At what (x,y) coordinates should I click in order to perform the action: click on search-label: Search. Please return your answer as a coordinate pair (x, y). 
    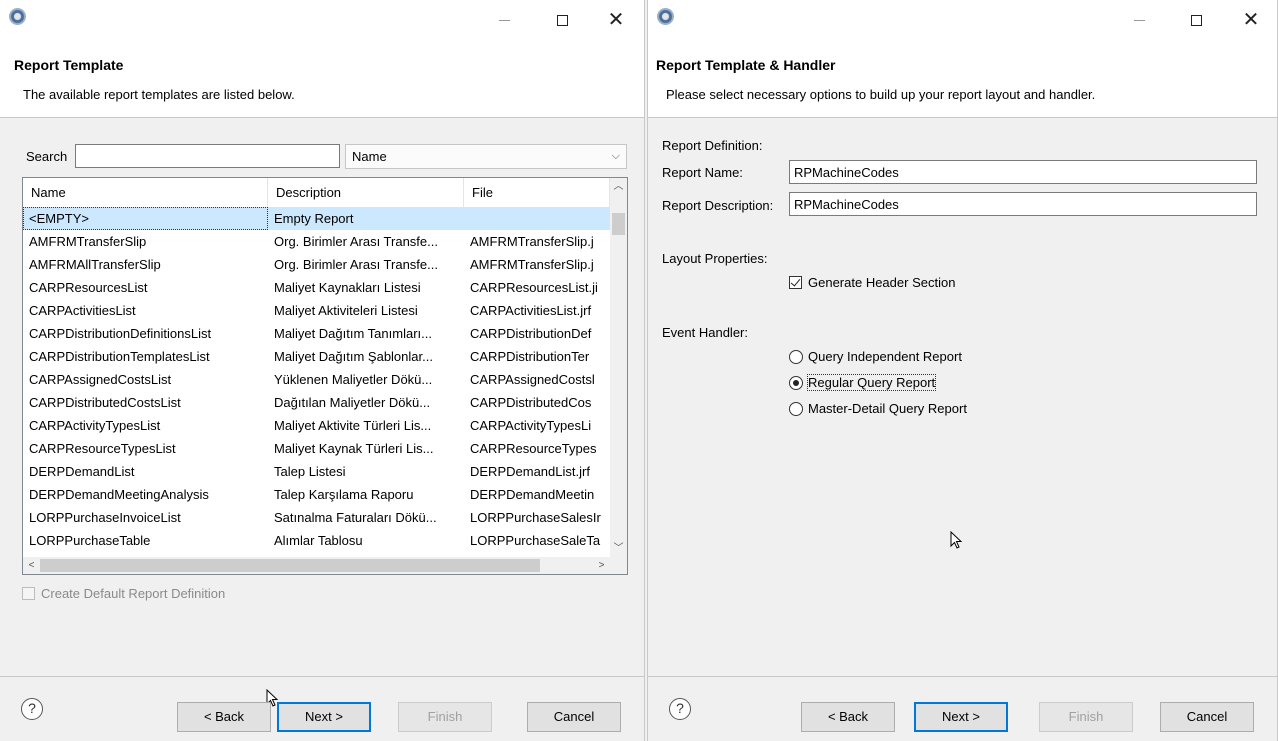
    Looking at the image, I should click on (47, 156).